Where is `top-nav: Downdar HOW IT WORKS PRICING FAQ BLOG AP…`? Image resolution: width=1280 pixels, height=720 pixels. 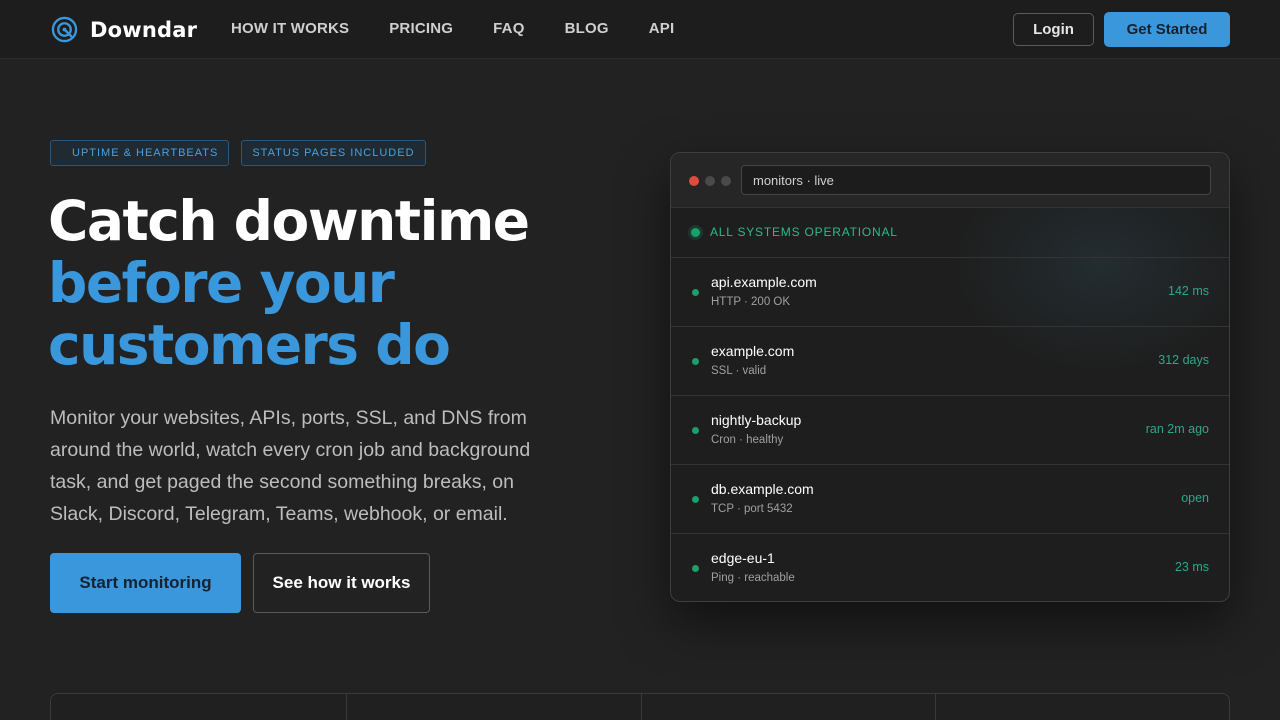
top-nav: Downdar HOW IT WORKS PRICING FAQ BLOG AP… is located at coordinates (640, 29).